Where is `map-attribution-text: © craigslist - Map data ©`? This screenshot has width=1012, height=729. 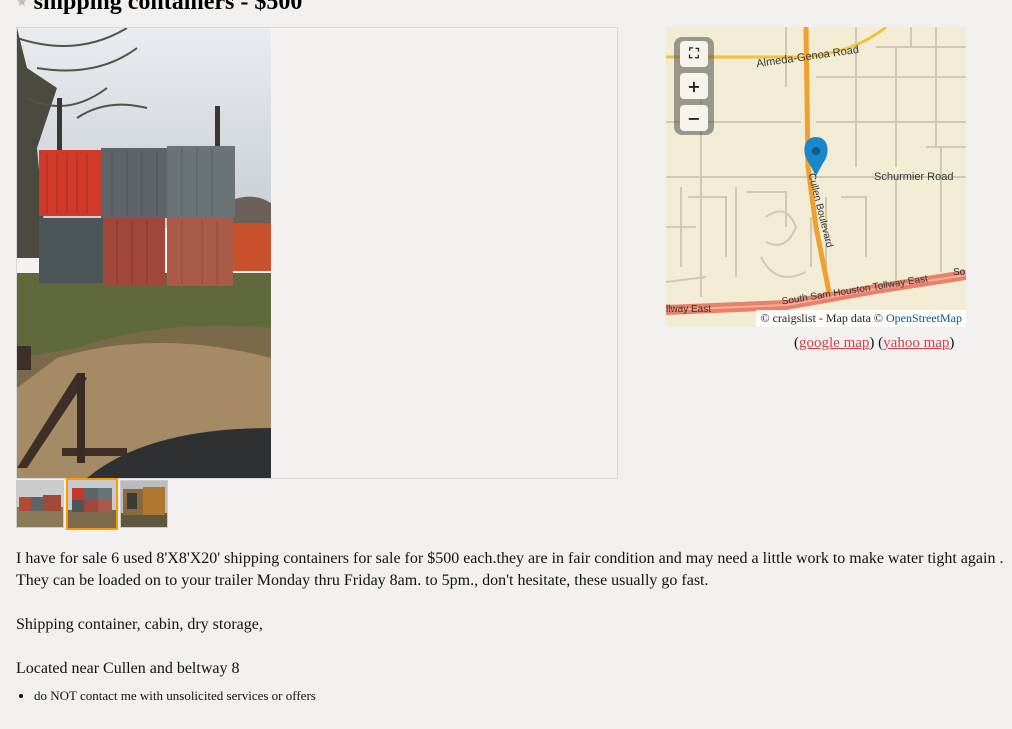
map-attribution-text: © craigslist - Map data © is located at coordinates (822, 318).